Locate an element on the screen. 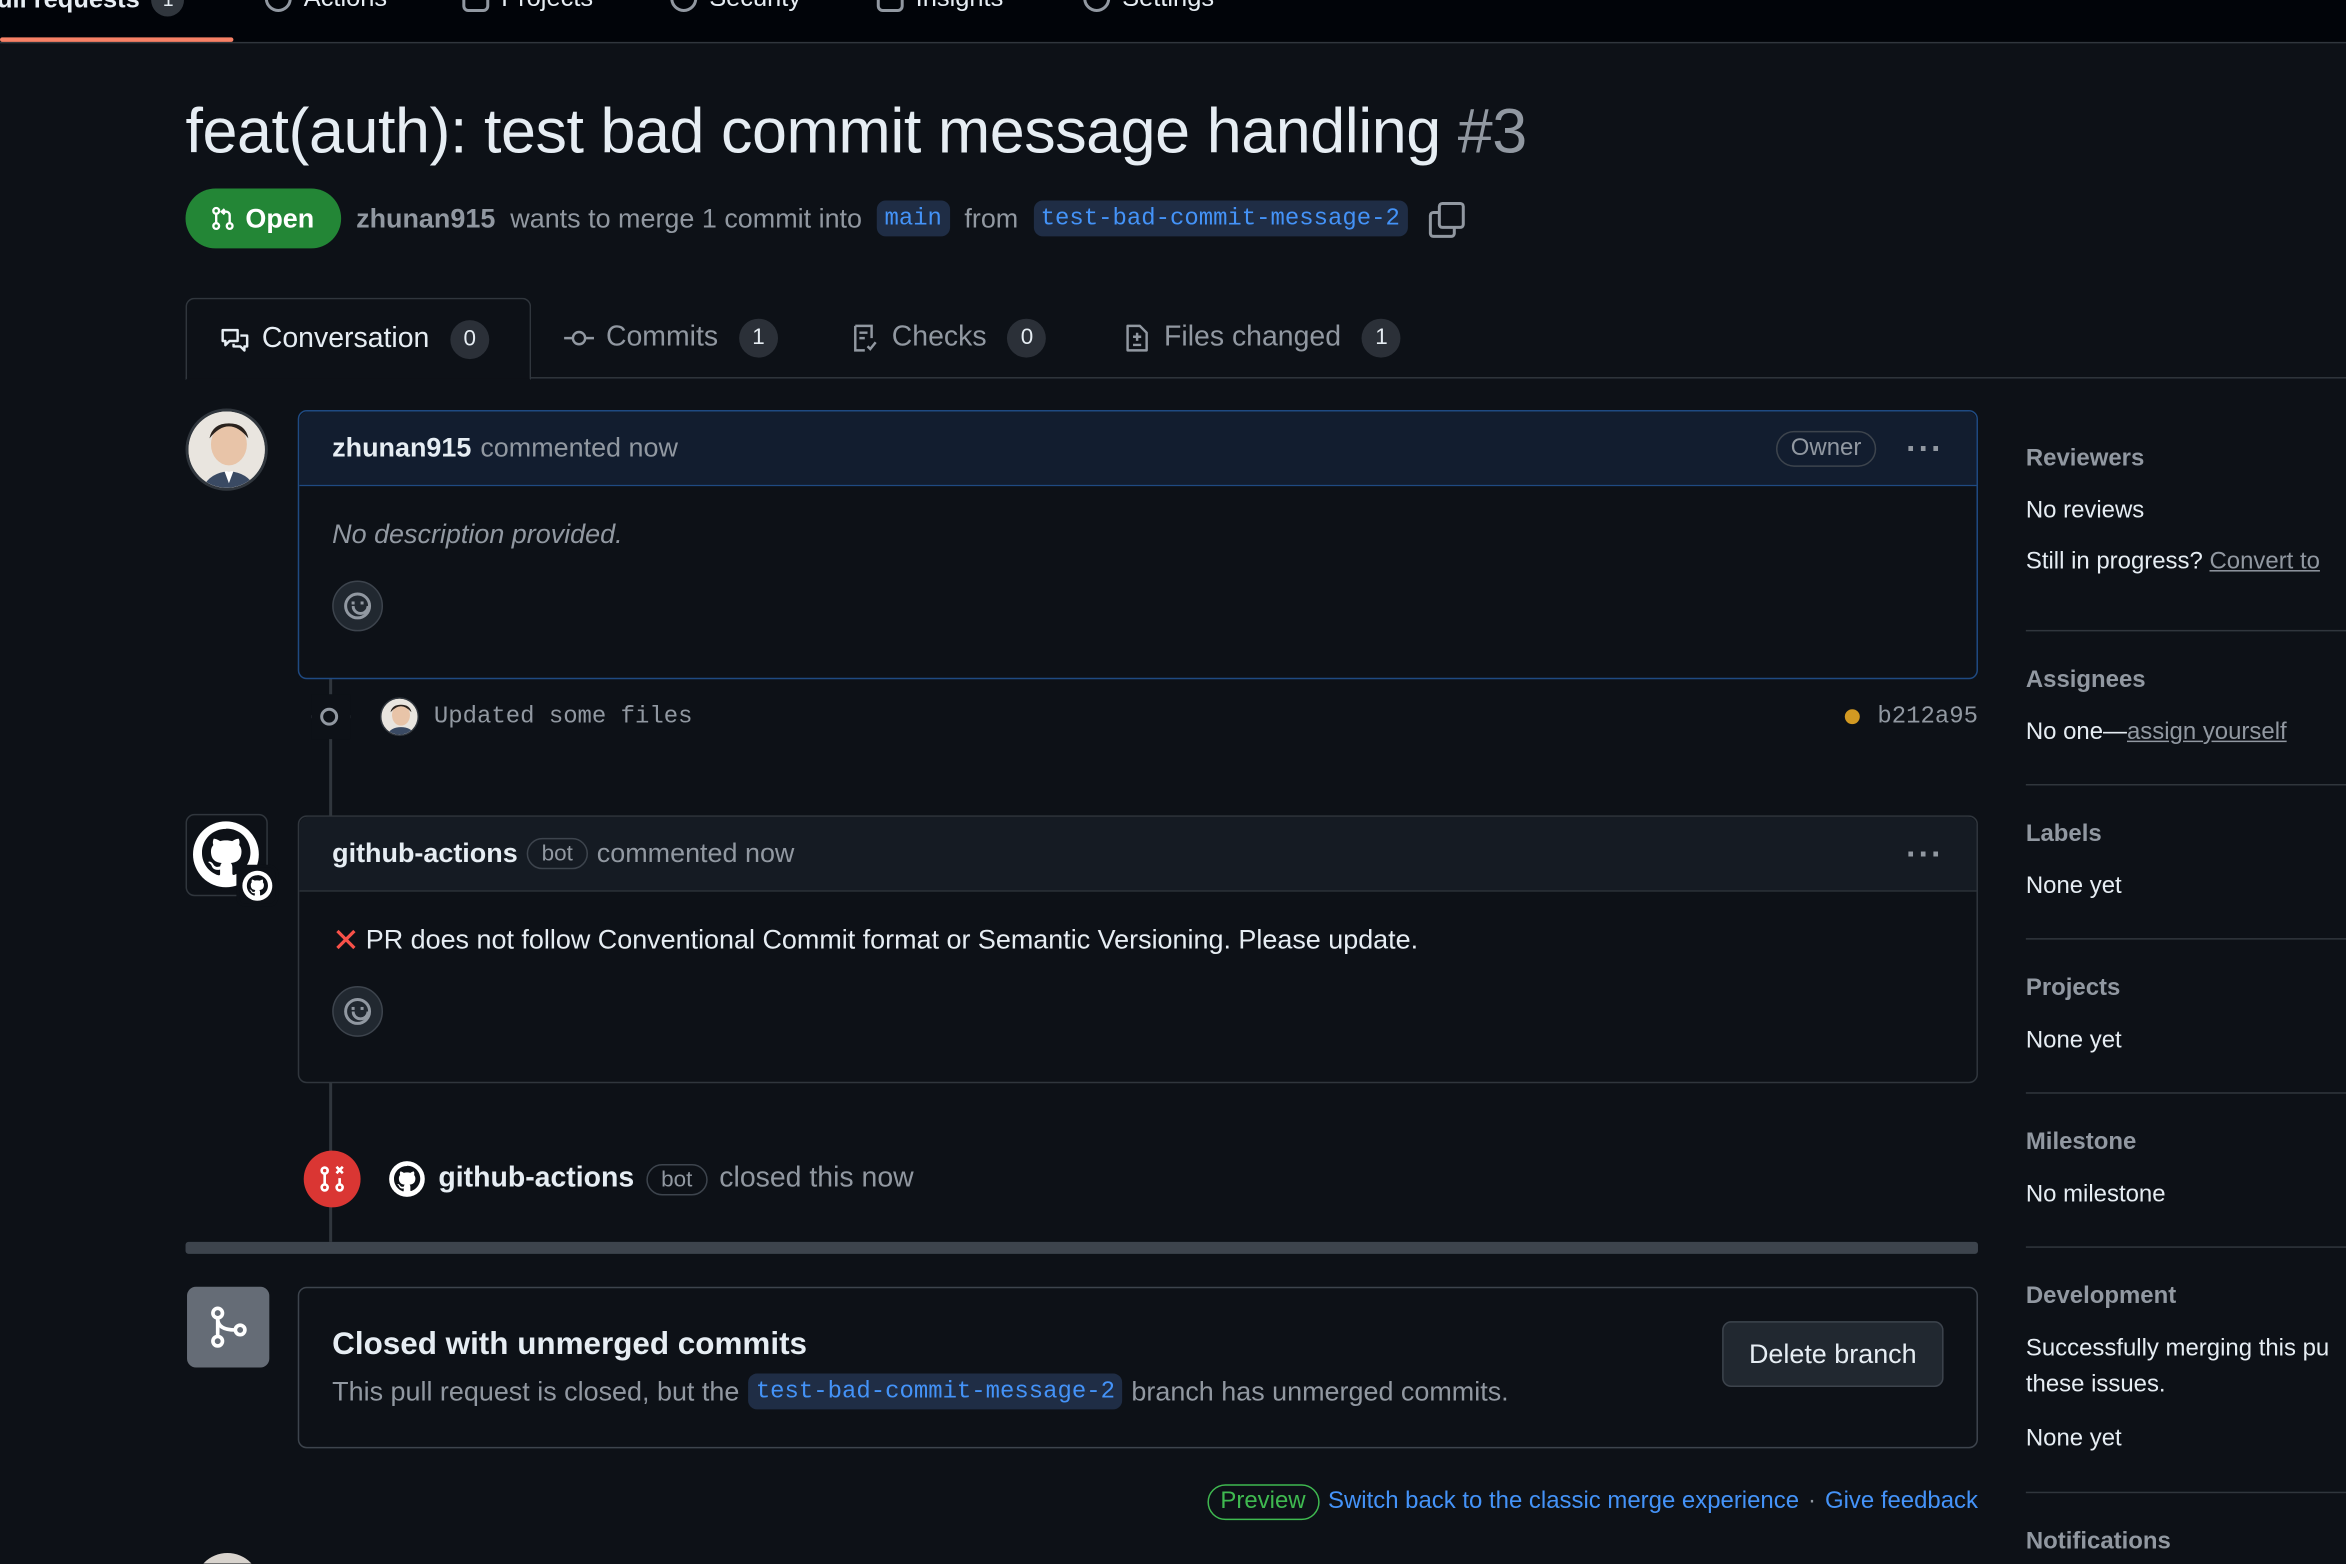  from-text: from is located at coordinates (991, 217).